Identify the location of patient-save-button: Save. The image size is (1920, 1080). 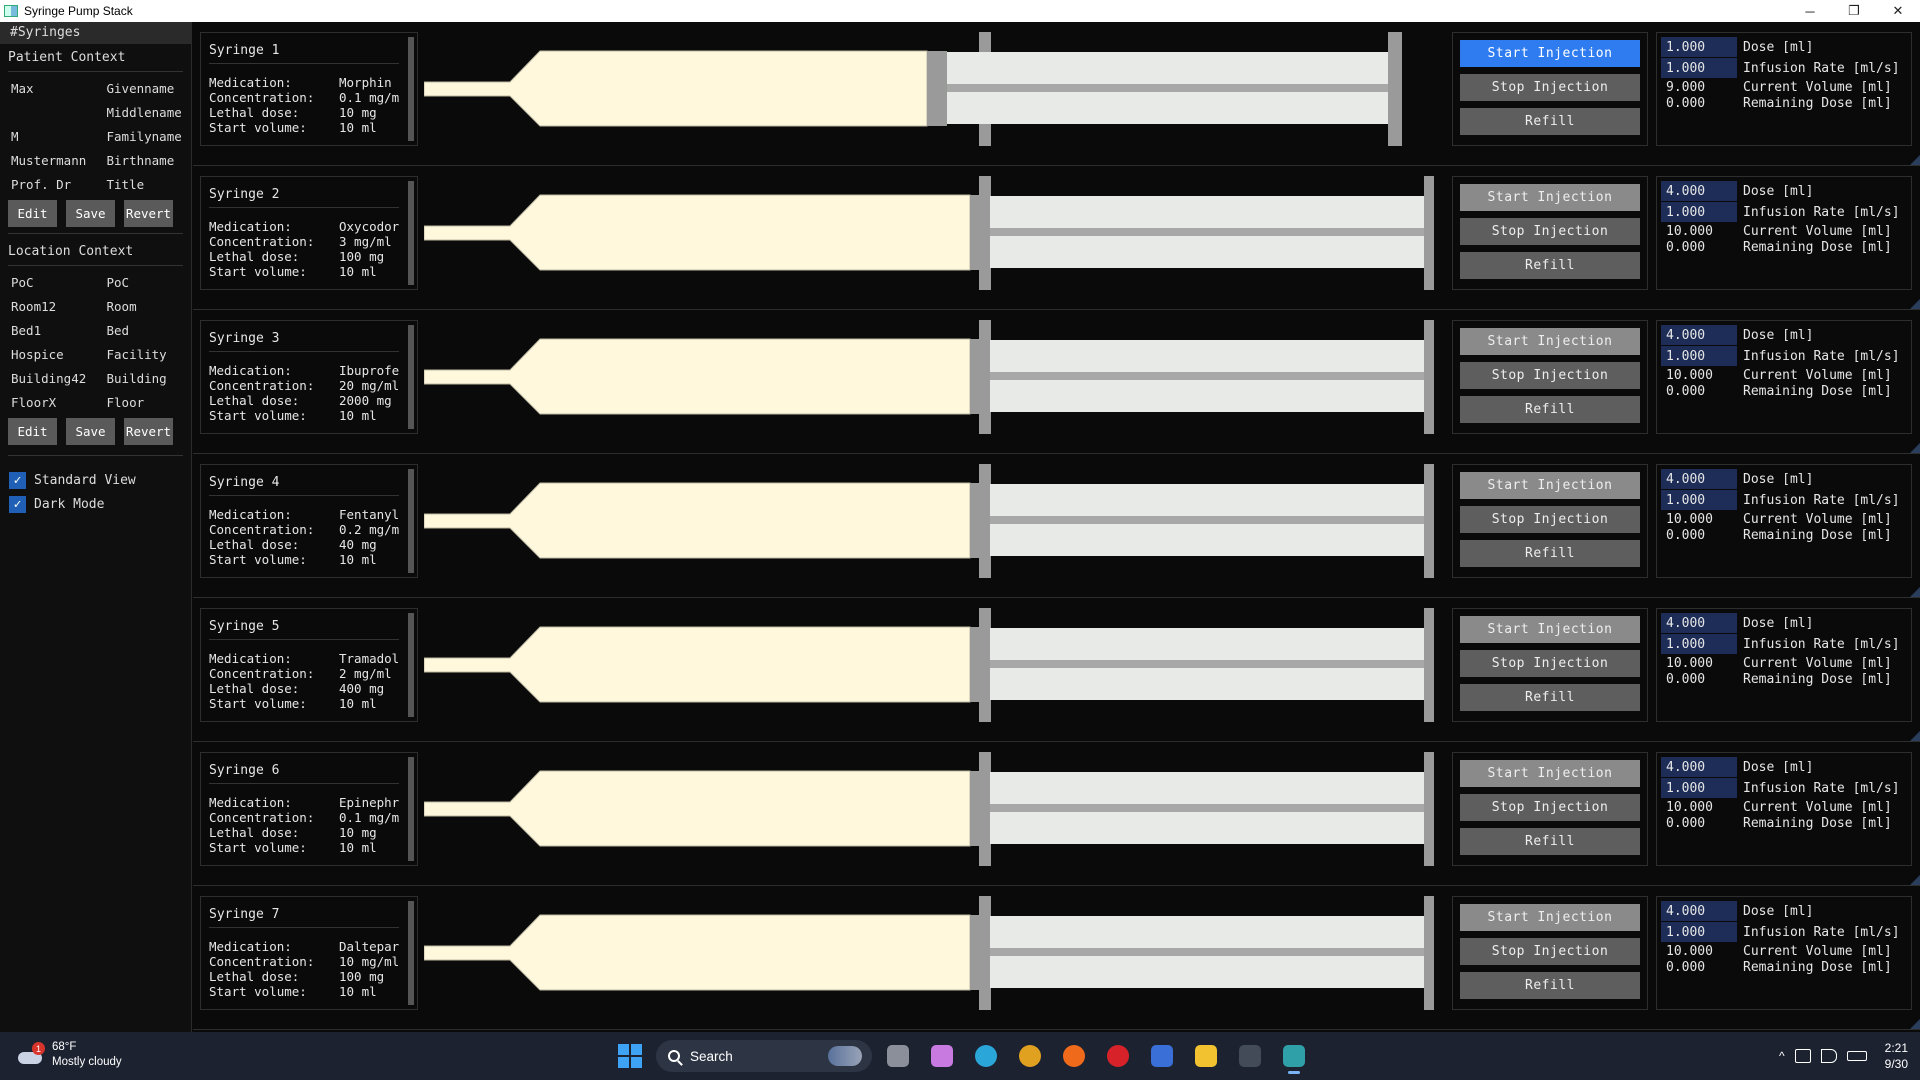
(90, 213).